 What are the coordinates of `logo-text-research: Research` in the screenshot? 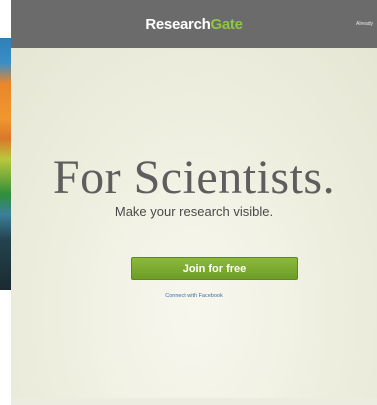 It's located at (178, 24).